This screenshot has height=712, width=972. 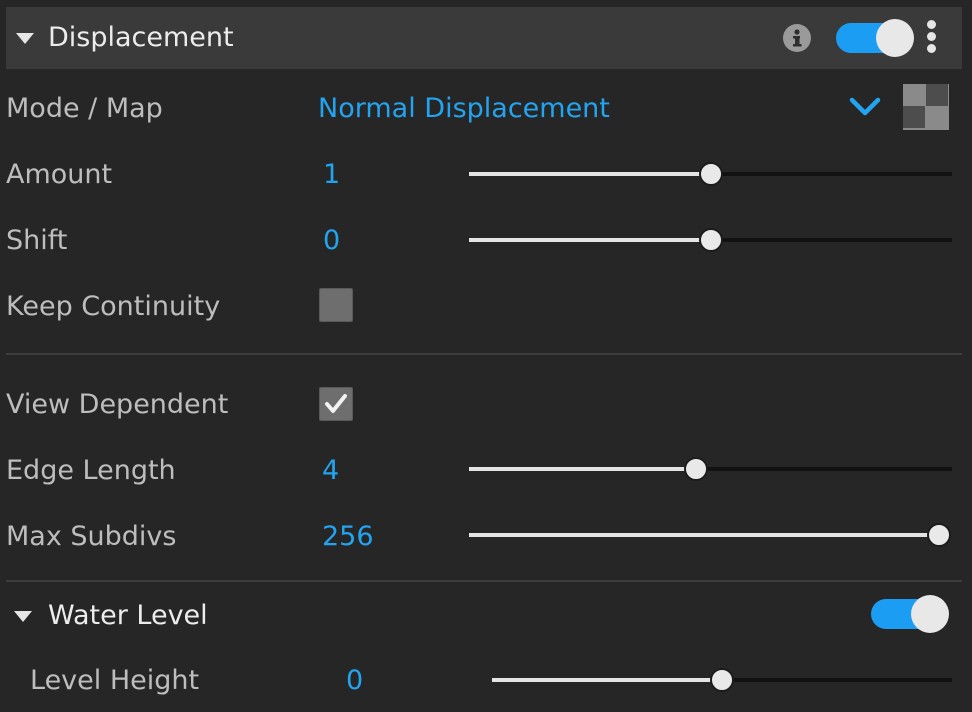 I want to click on max-subdivs-slider, so click(x=710, y=535).